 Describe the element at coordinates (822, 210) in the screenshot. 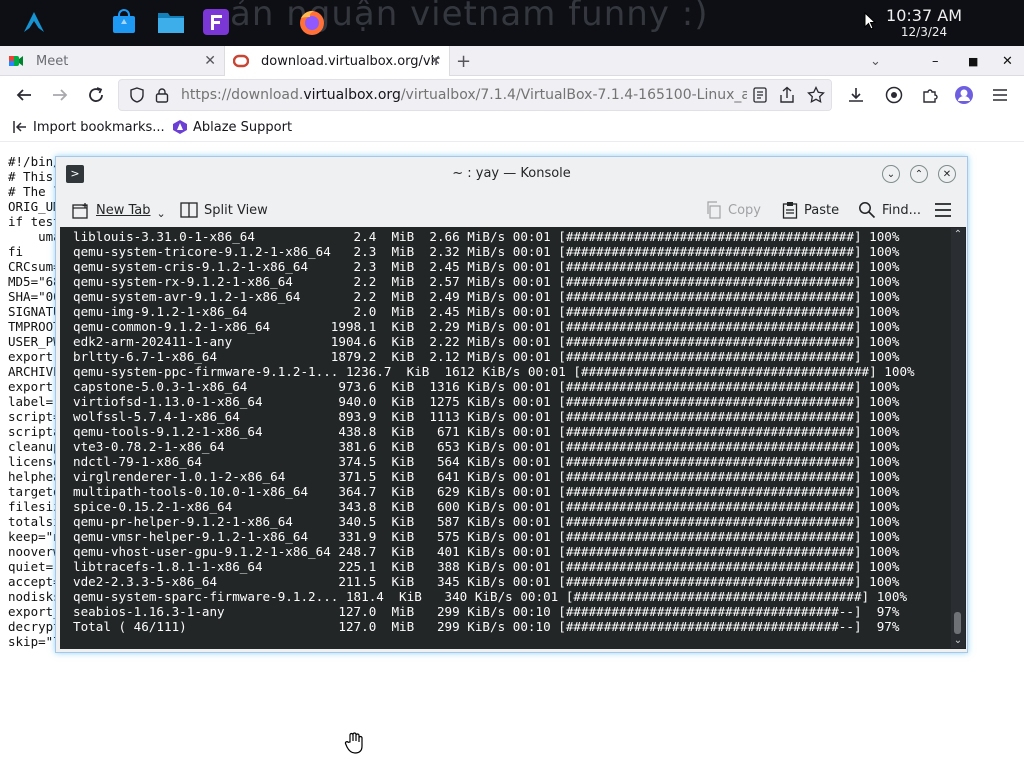

I see `paste-label: Paste` at that location.